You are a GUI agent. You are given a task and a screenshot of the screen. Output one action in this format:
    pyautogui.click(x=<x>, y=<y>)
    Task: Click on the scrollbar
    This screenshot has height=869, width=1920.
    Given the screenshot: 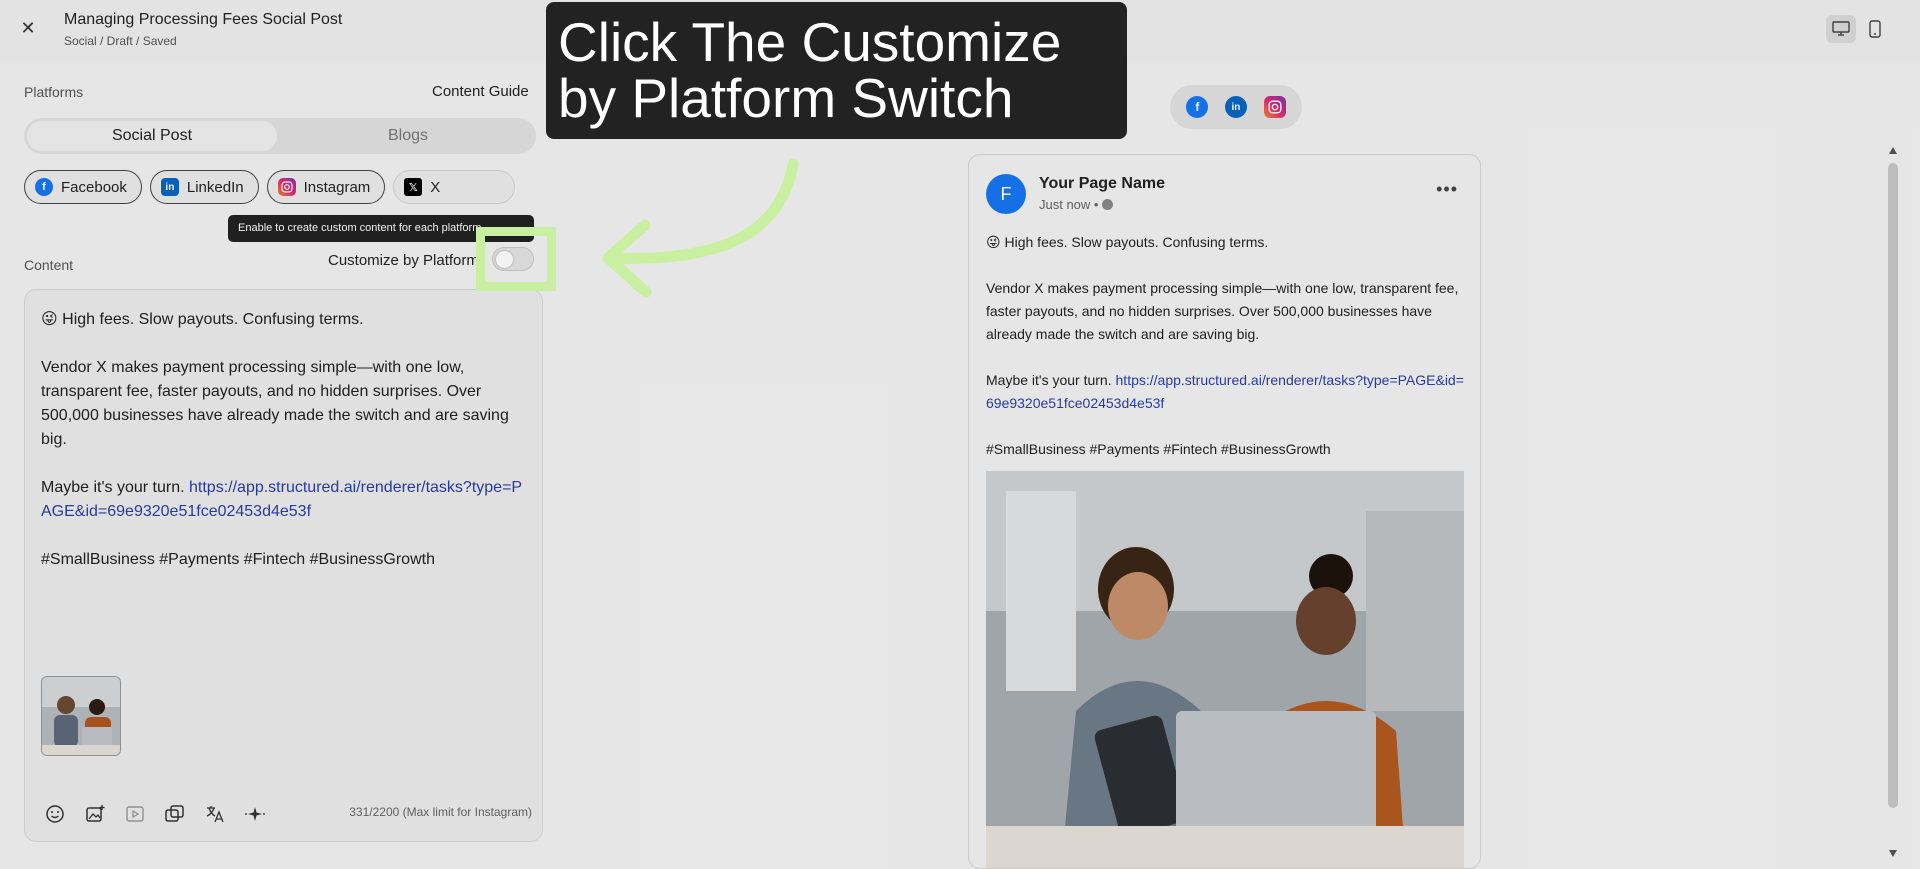 What is the action you would take?
    pyautogui.click(x=1893, y=502)
    